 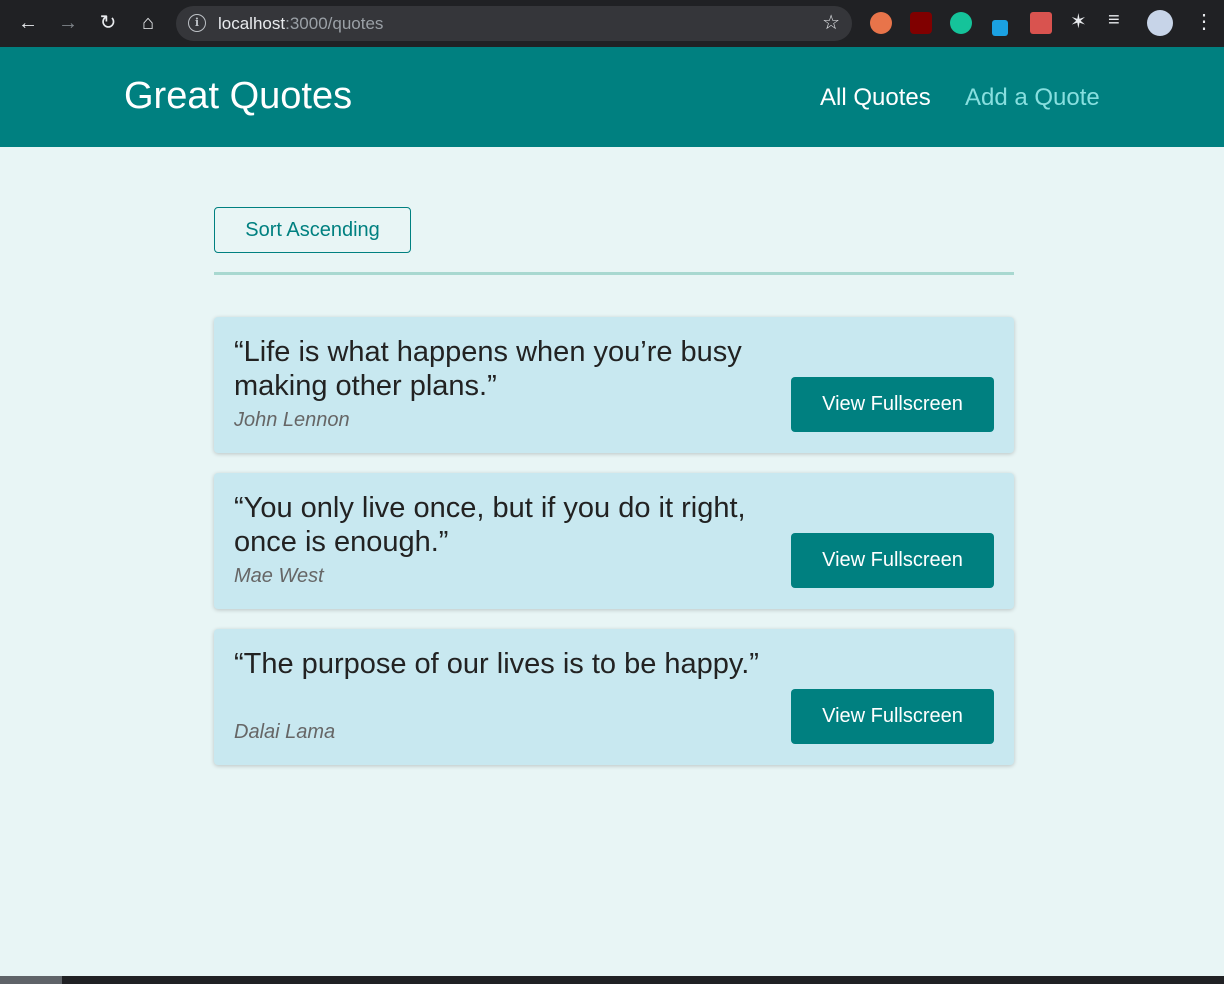 I want to click on home-icon: ⌂, so click(x=148, y=23).